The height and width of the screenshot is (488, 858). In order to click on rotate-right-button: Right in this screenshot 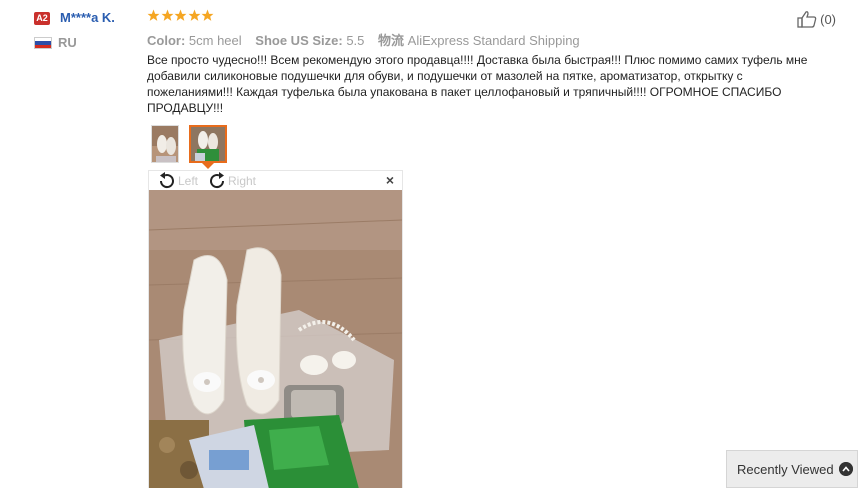, I will do `click(231, 181)`.